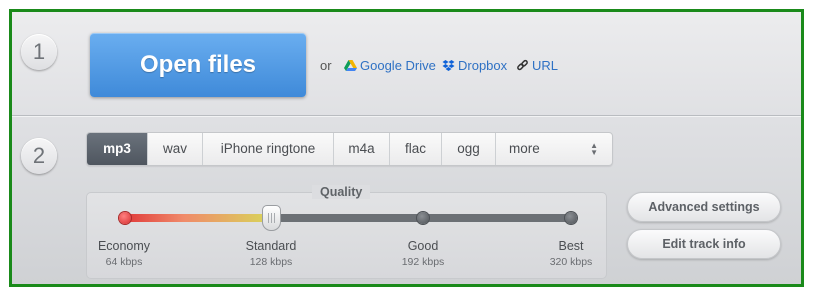  Describe the element at coordinates (423, 262) in the screenshot. I see `level-bitrate: 192 kbps` at that location.